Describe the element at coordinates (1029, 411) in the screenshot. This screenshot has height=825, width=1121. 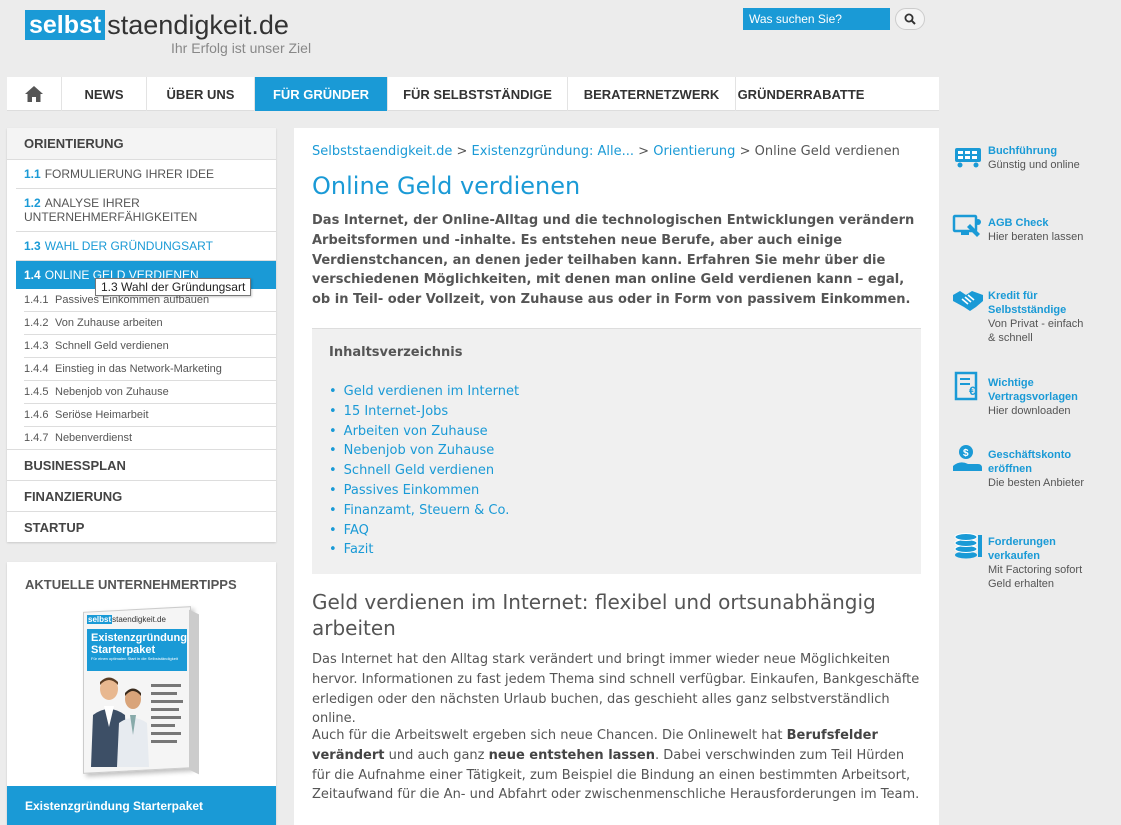
I see `right-item-subtitle: Hier downloaden` at that location.